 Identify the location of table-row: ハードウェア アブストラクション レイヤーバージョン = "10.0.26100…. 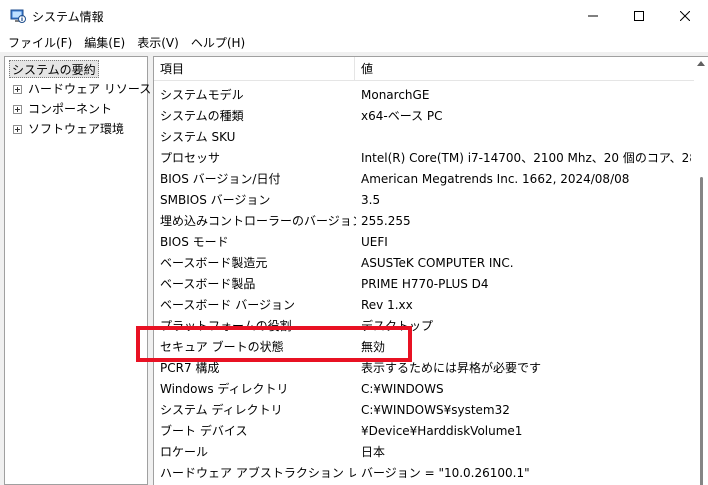
(424, 473).